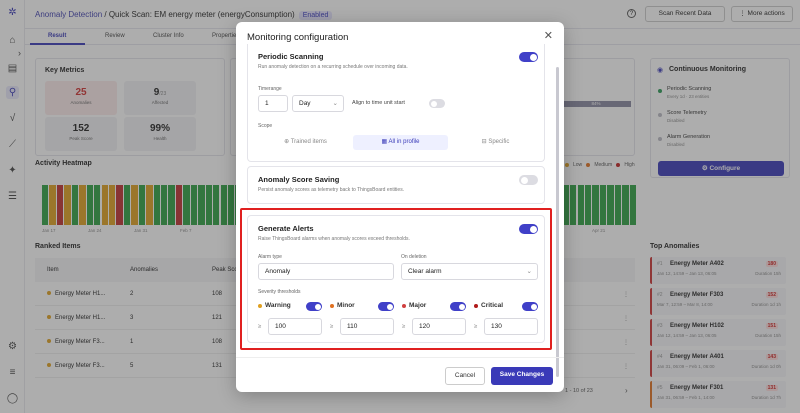  What do you see at coordinates (404, 142) in the screenshot?
I see `scope-option-label: All in profile` at bounding box center [404, 142].